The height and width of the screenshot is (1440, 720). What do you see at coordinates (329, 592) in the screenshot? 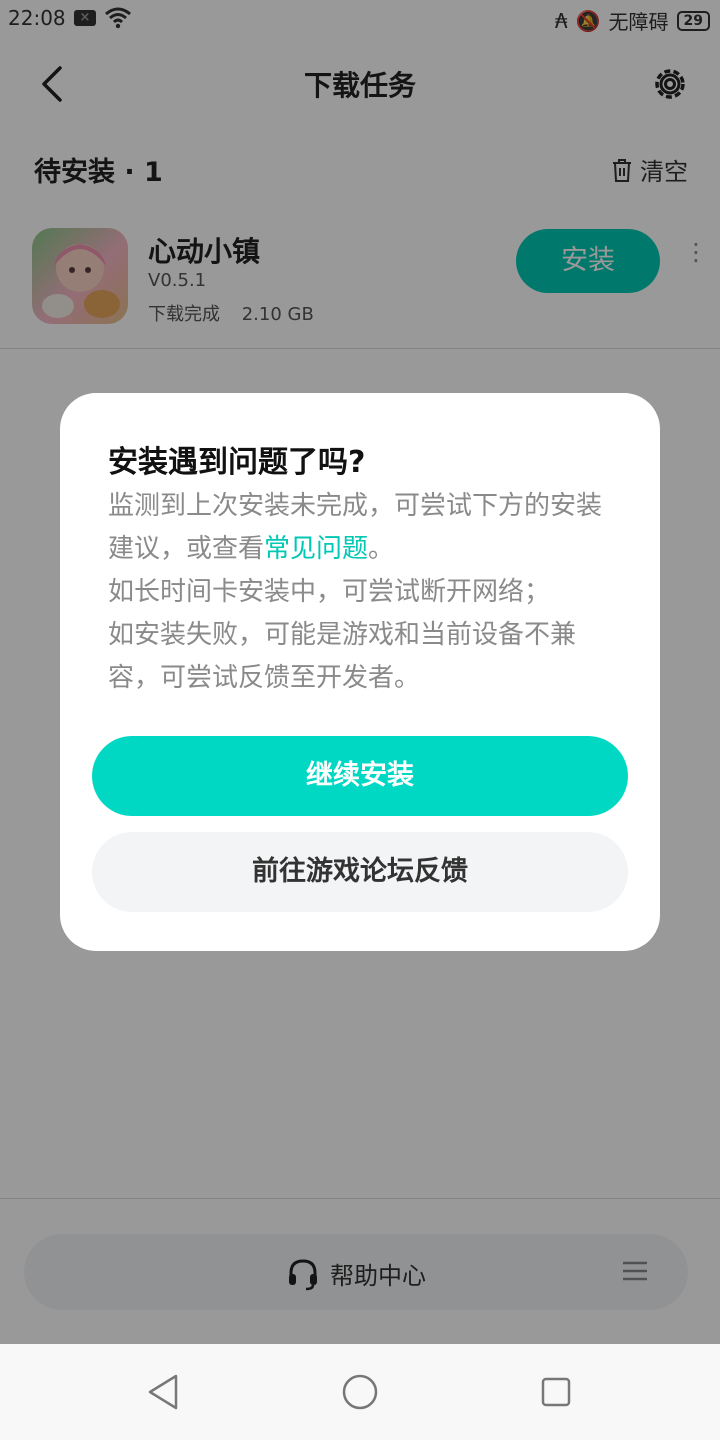
I see `dialog-text-line2: 如长时间卡安装中，可尝试断开网络；` at bounding box center [329, 592].